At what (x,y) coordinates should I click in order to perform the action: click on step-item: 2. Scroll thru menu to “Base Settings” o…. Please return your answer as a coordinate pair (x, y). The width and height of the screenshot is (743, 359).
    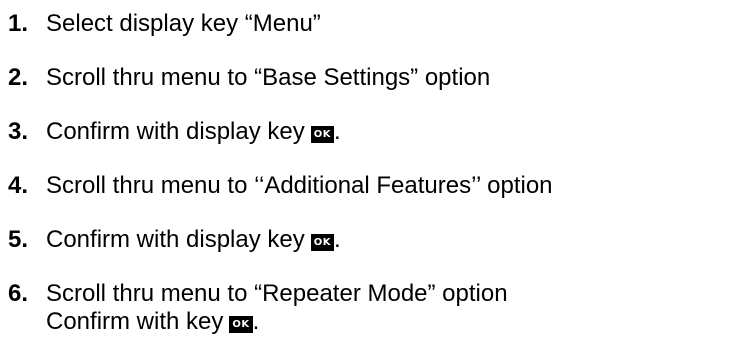
    Looking at the image, I should click on (249, 78).